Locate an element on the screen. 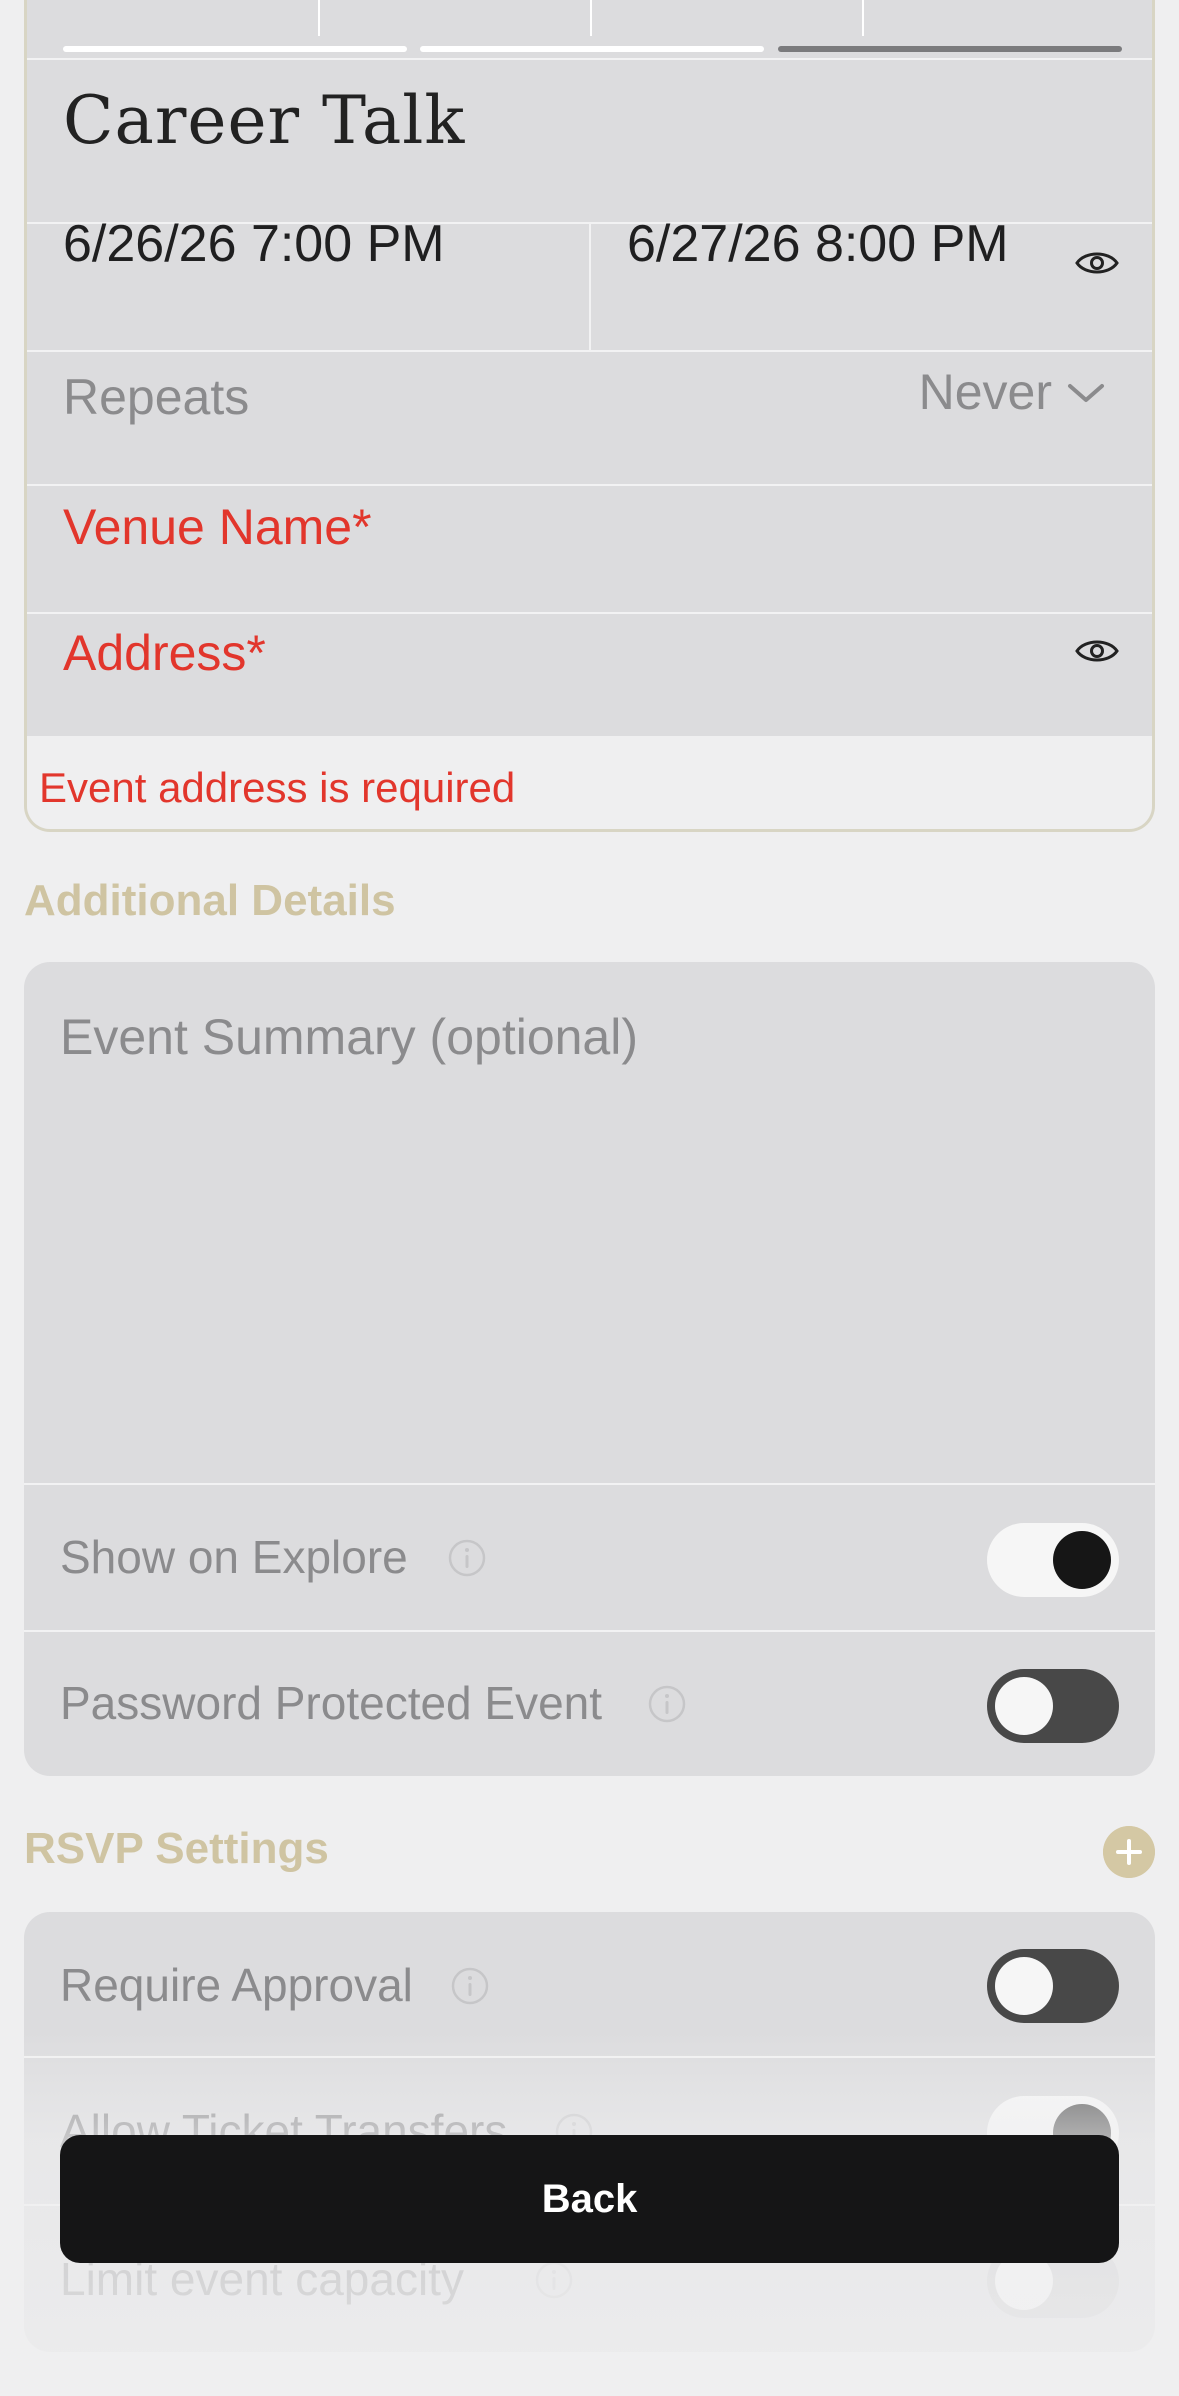  end-datetime: 6/27/26 8:00 PM is located at coordinates (818, 244).